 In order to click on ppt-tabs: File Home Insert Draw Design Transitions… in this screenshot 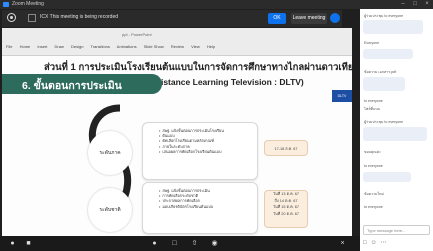, I will do `click(113, 46)`.